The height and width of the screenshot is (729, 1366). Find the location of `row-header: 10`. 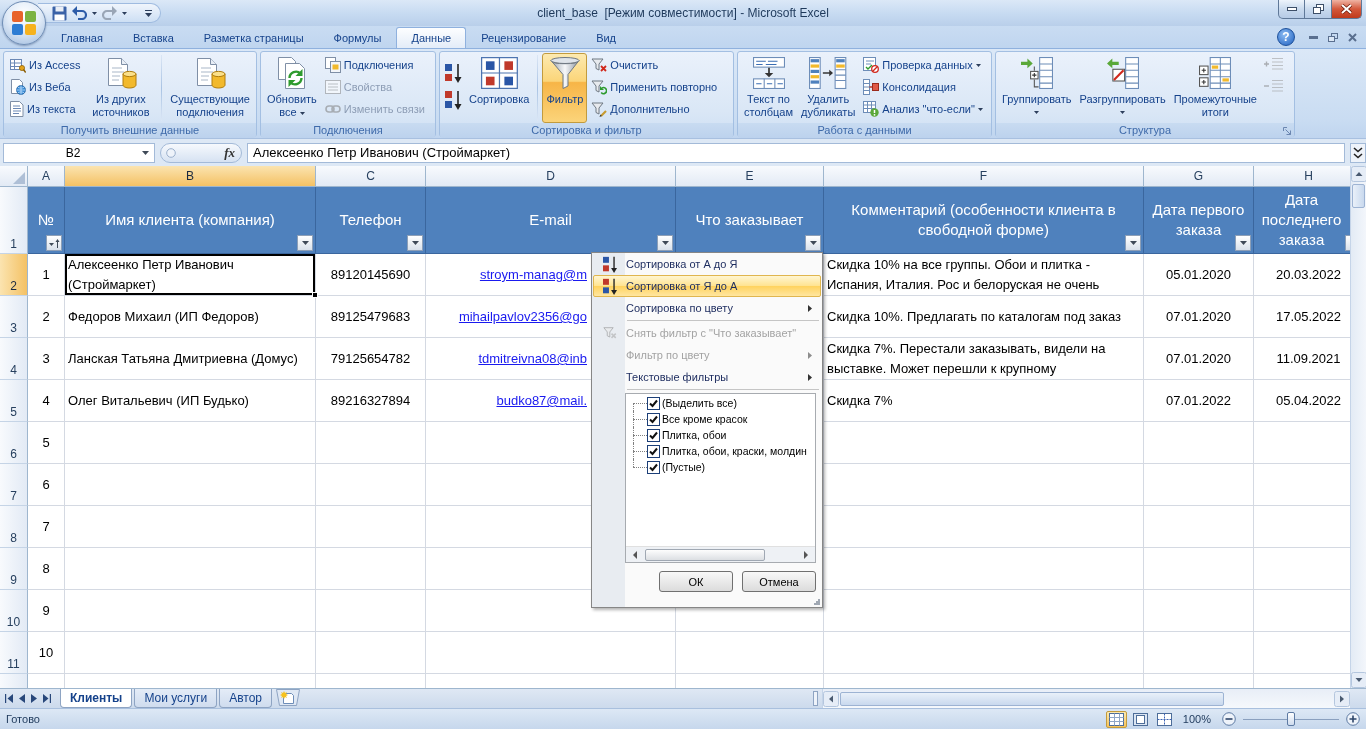

row-header: 10 is located at coordinates (14, 611).